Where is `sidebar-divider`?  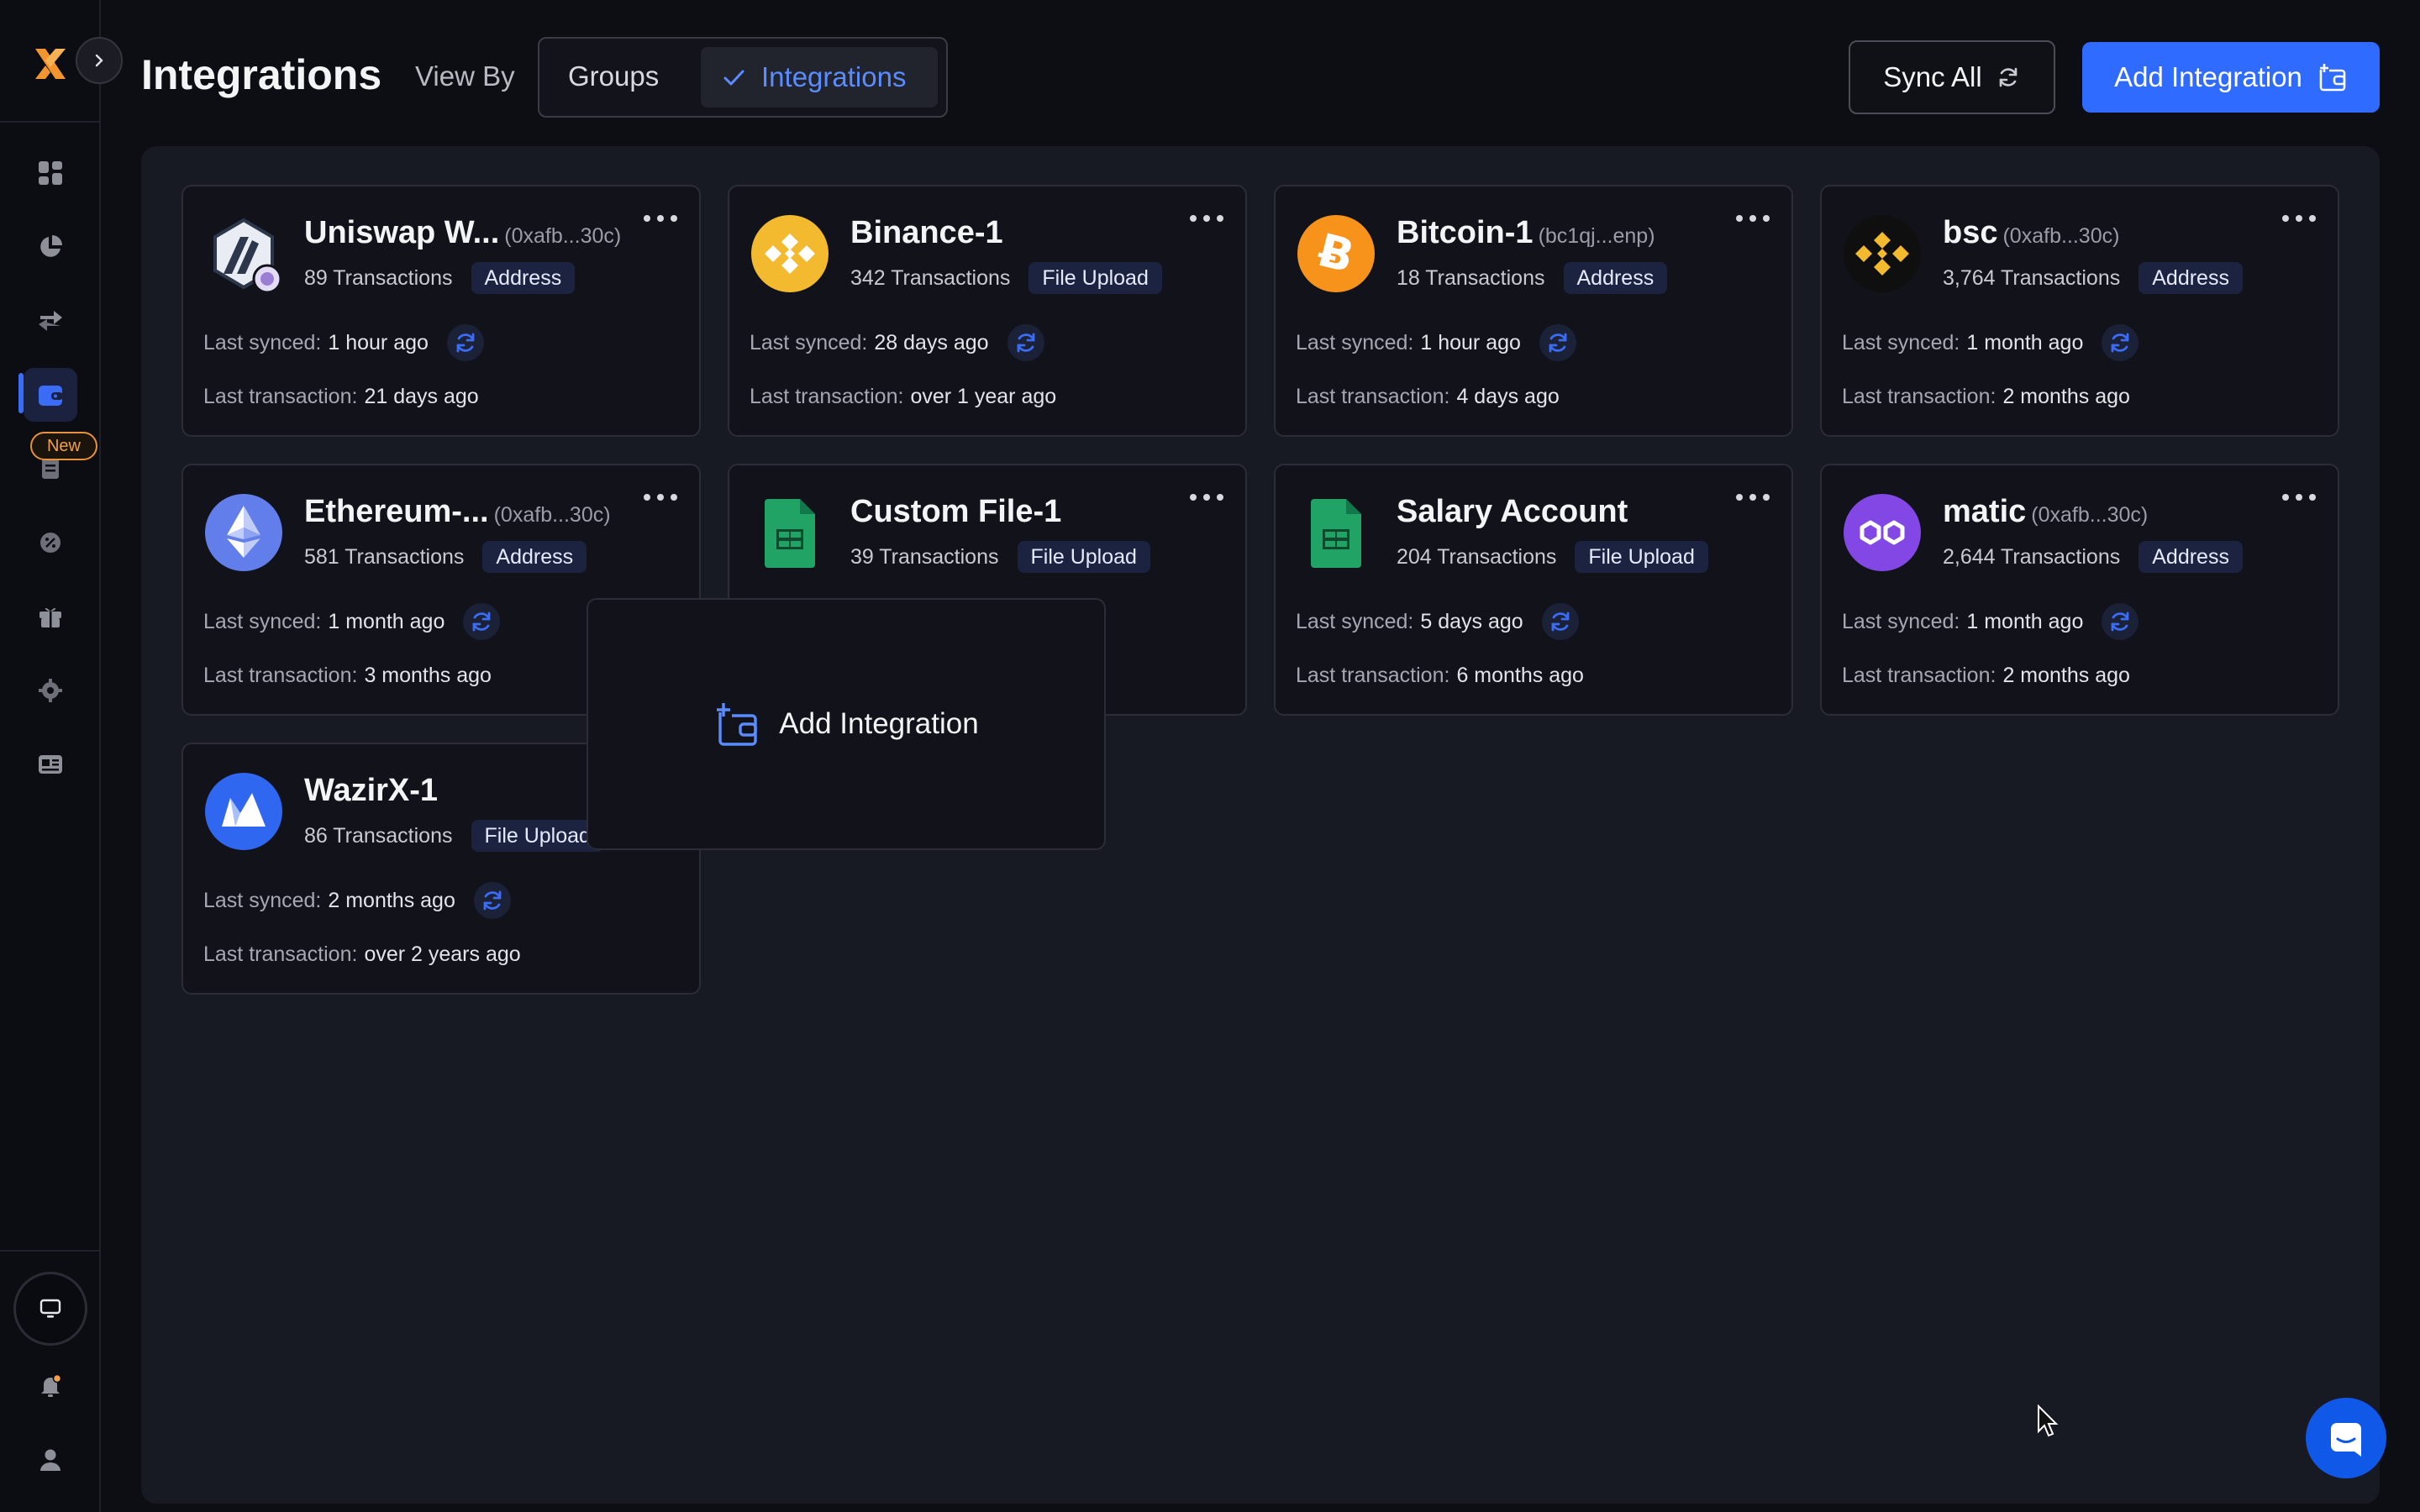 sidebar-divider is located at coordinates (51, 1251).